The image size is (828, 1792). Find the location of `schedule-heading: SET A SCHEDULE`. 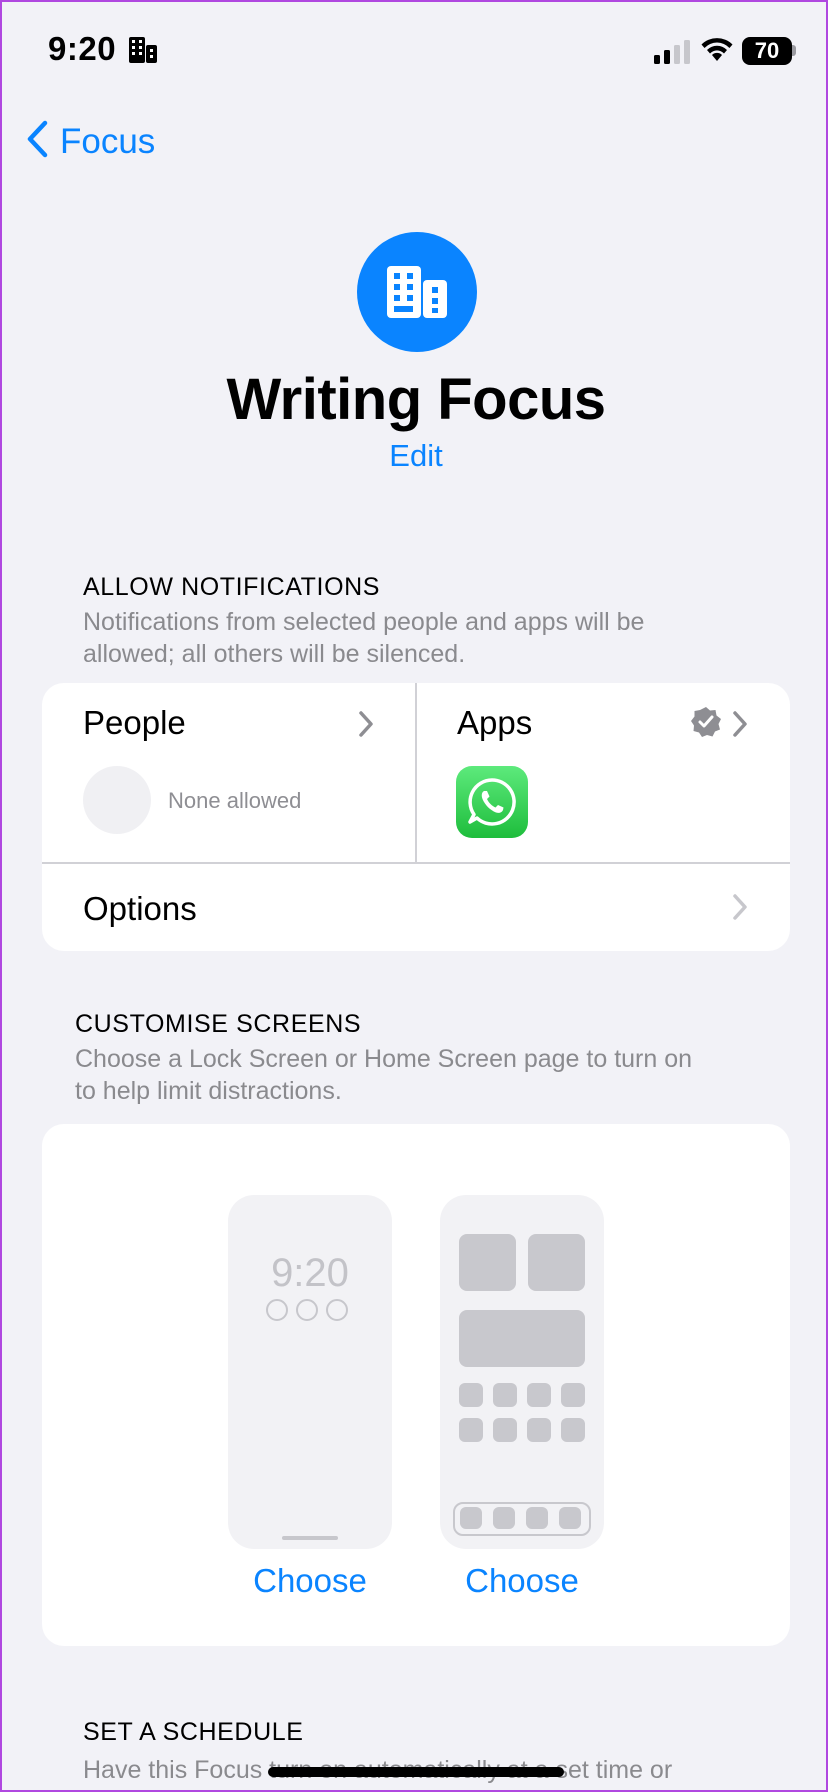

schedule-heading: SET A SCHEDULE is located at coordinates (193, 1732).